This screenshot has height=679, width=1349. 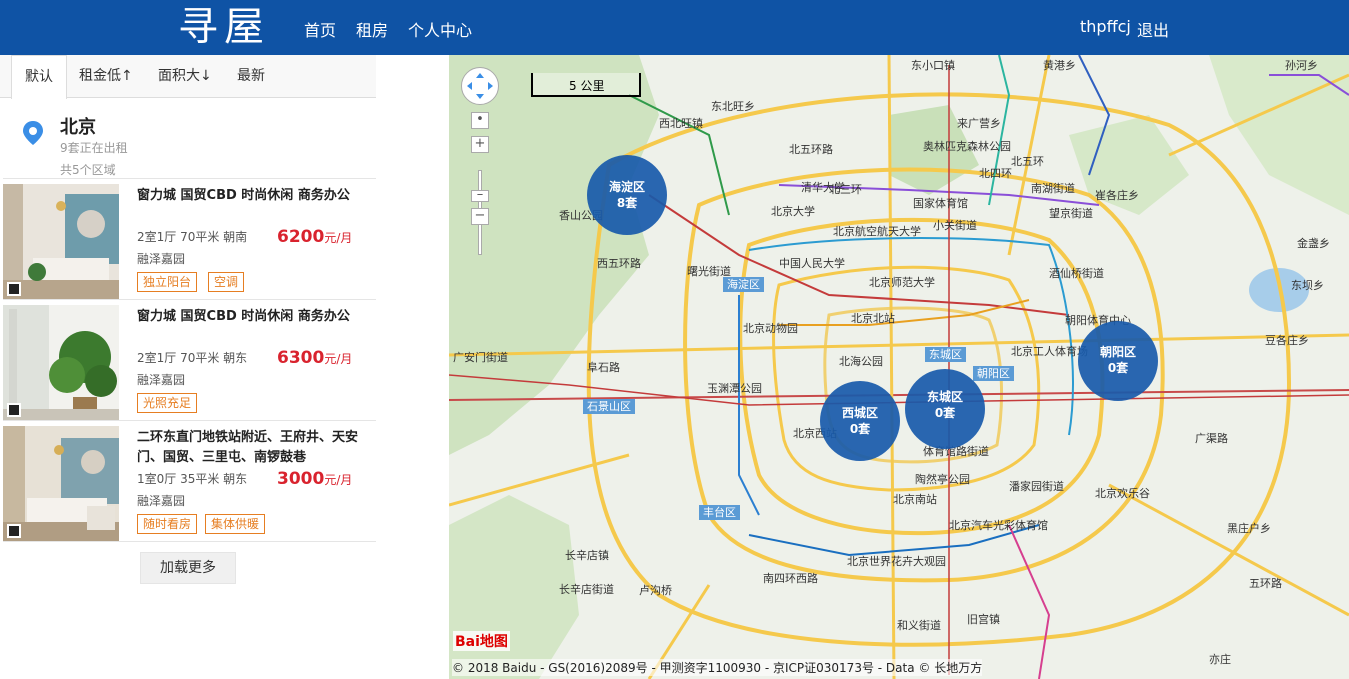 What do you see at coordinates (655, 590) in the screenshot?
I see `map-label: 卢沟桥` at bounding box center [655, 590].